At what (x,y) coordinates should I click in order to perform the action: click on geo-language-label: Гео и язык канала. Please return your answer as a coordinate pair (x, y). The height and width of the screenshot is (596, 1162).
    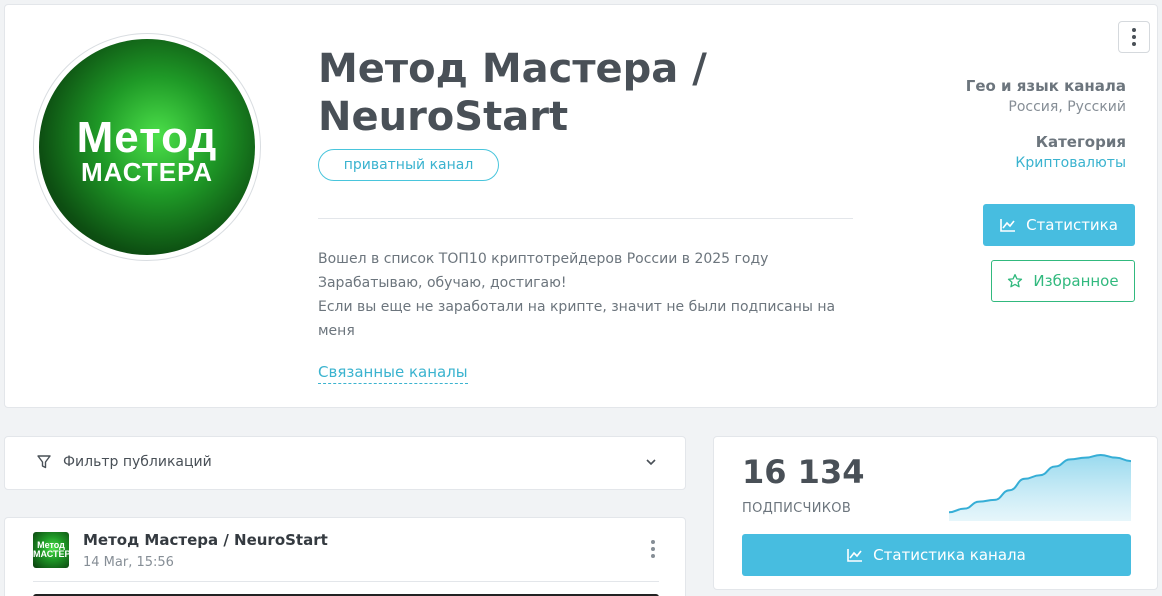
    Looking at the image, I should click on (1045, 86).